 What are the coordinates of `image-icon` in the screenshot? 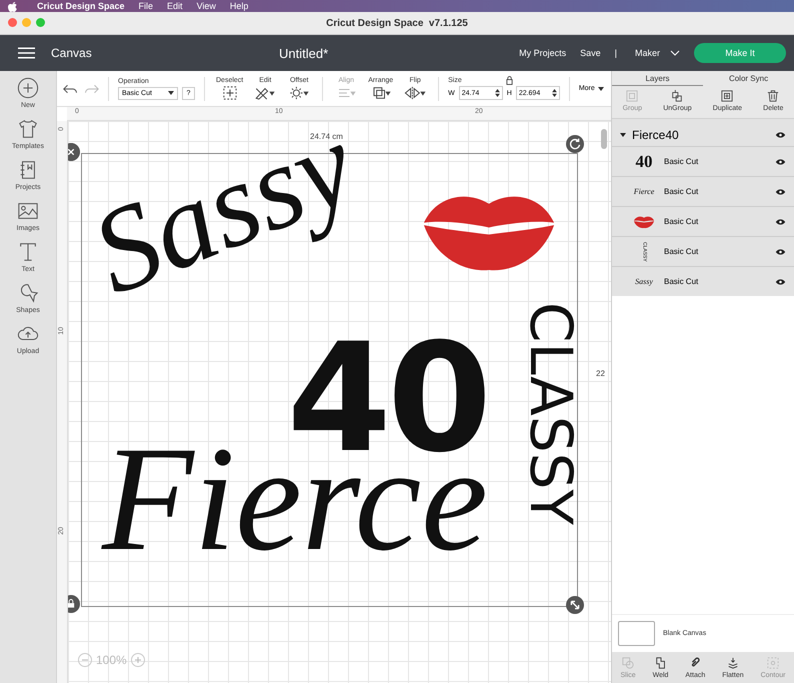 It's located at (28, 211).